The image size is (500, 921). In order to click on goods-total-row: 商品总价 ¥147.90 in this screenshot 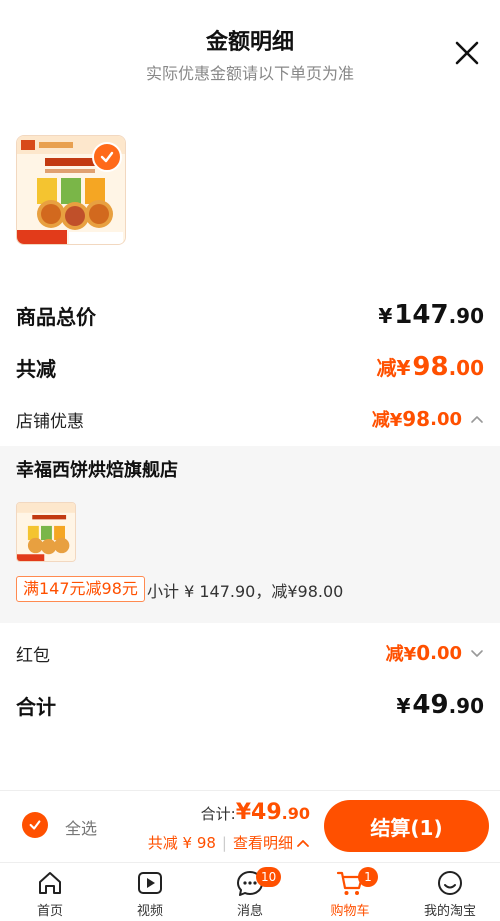, I will do `click(250, 315)`.